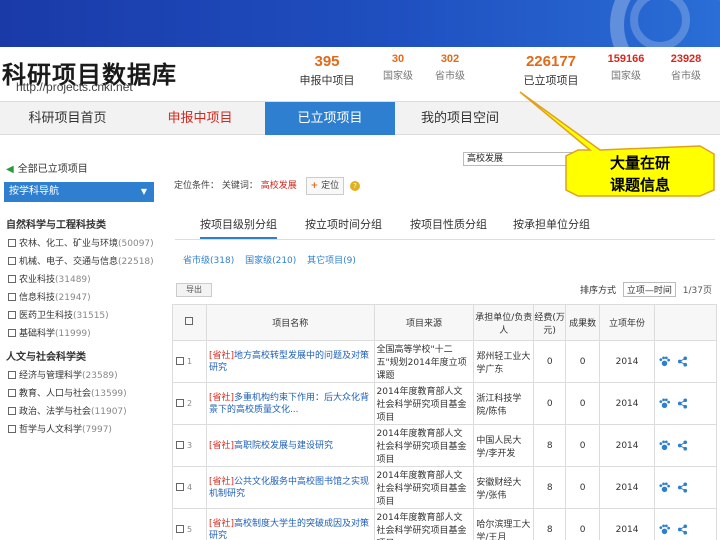 The image size is (720, 540). What do you see at coordinates (190, 529) in the screenshot?
I see `row-number: 5` at bounding box center [190, 529].